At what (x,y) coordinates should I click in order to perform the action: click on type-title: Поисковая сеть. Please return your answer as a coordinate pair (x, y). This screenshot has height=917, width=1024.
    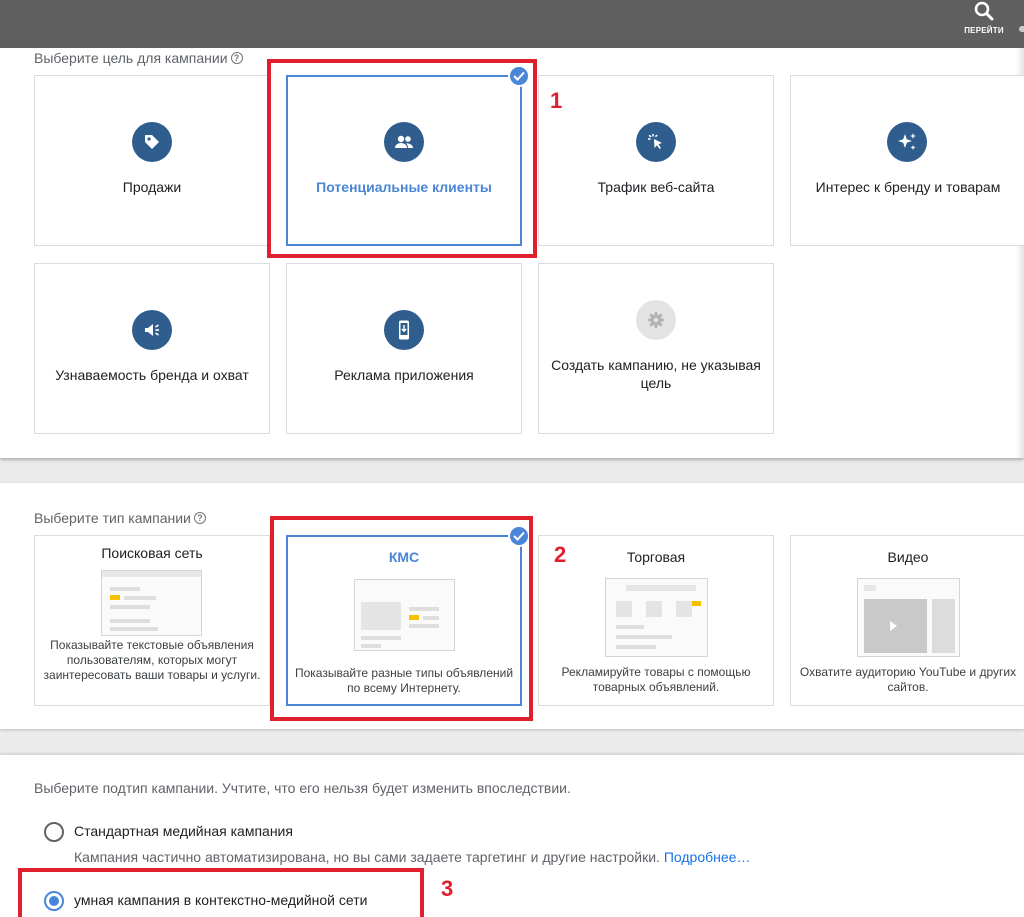
    Looking at the image, I should click on (152, 553).